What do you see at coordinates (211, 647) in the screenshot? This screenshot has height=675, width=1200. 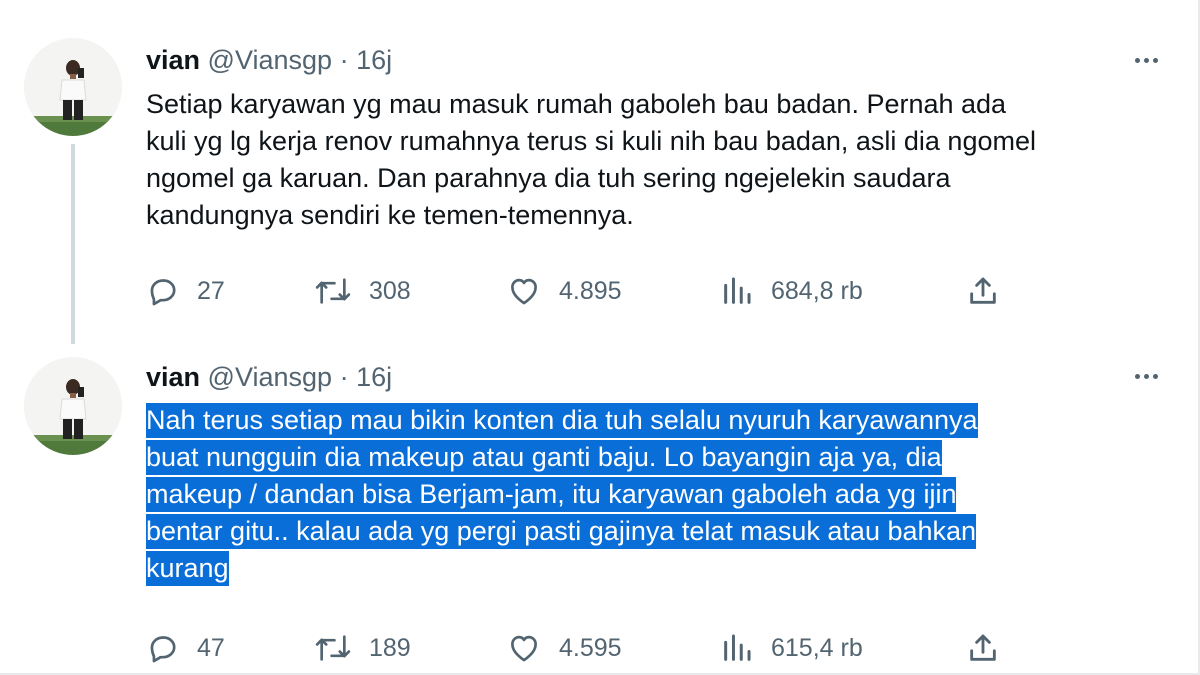 I see `reply-count: 47` at bounding box center [211, 647].